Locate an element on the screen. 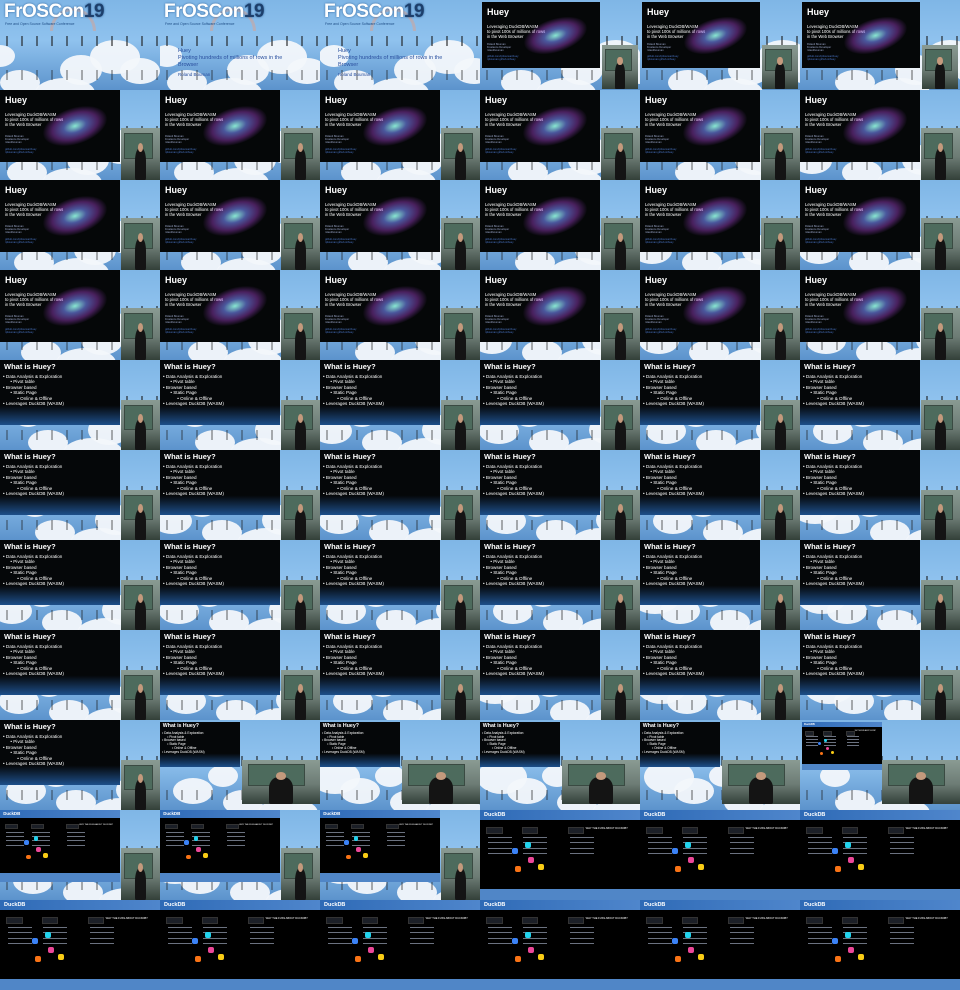 The height and width of the screenshot is (990, 960). duckdb-slide: DuckDB WHY THE FUSS ABOUT DUCKDB? is located at coordinates (380, 846).